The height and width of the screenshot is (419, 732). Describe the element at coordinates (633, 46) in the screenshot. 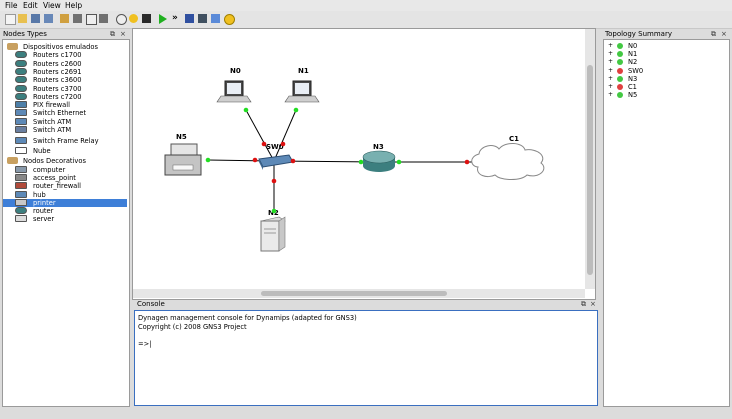

I see `topology-item-label: N0` at that location.